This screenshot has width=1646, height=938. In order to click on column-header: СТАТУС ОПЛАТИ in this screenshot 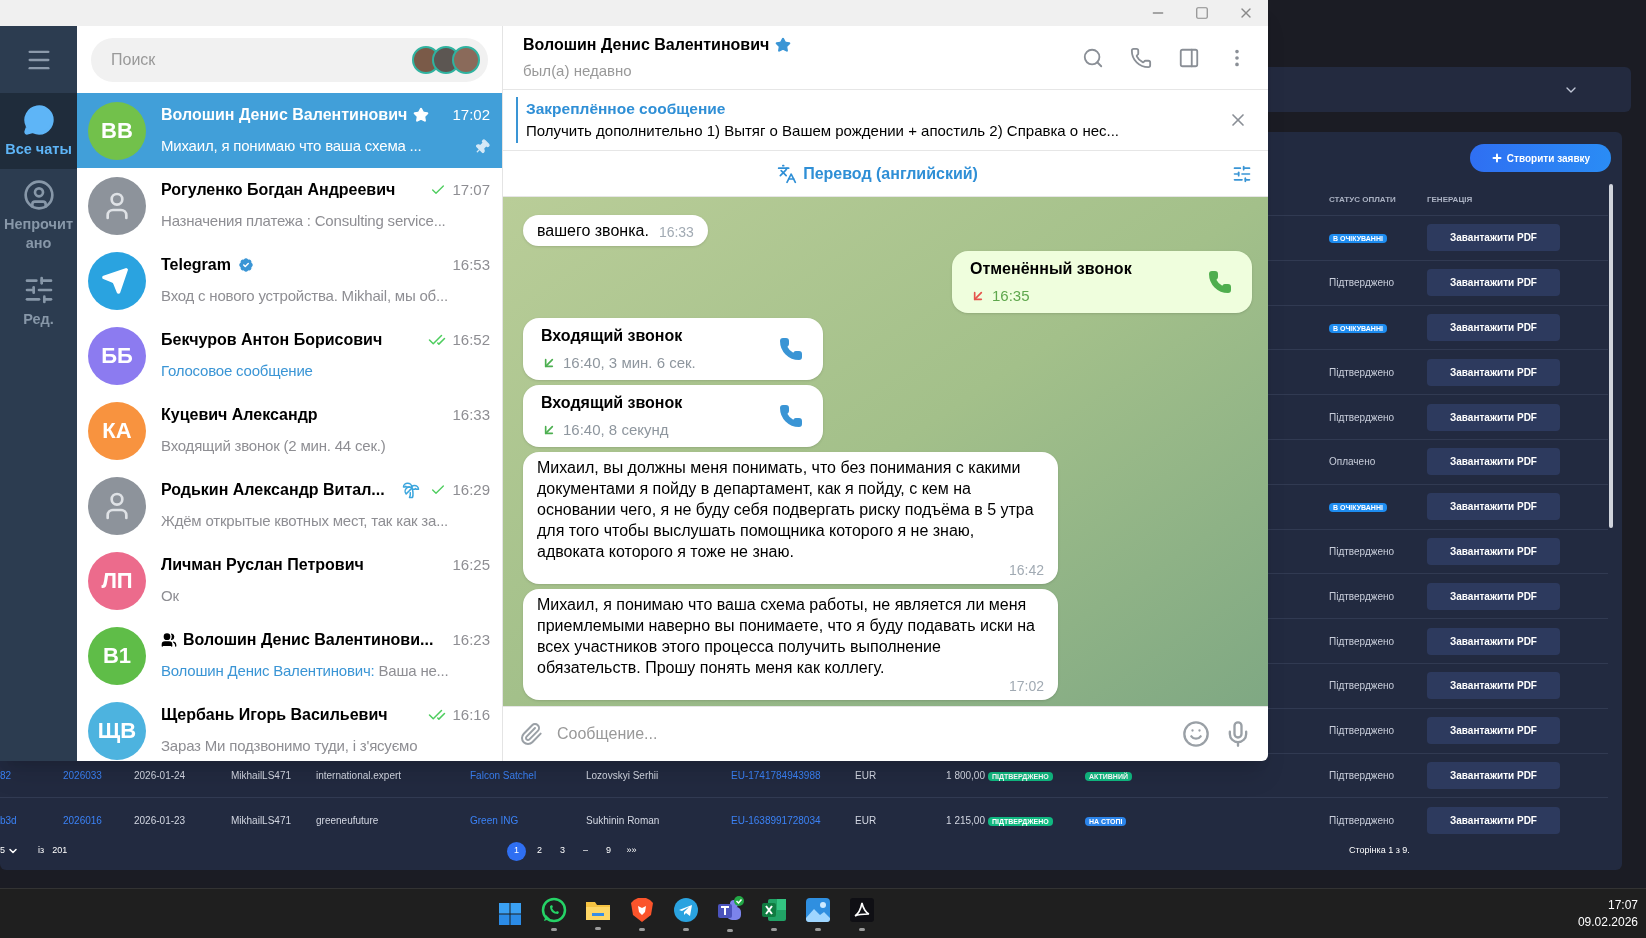, I will do `click(1363, 199)`.